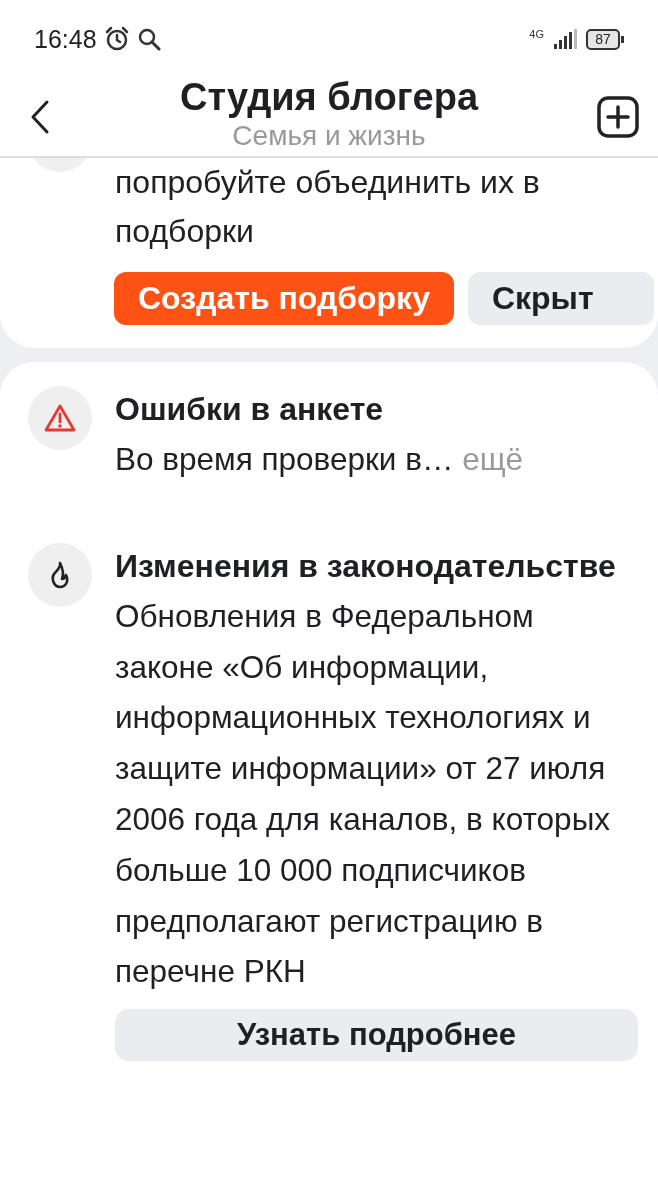 The width and height of the screenshot is (658, 1200). Describe the element at coordinates (328, 207) in the screenshot. I see `promo-text: попробуйте объединить их в подборки` at that location.